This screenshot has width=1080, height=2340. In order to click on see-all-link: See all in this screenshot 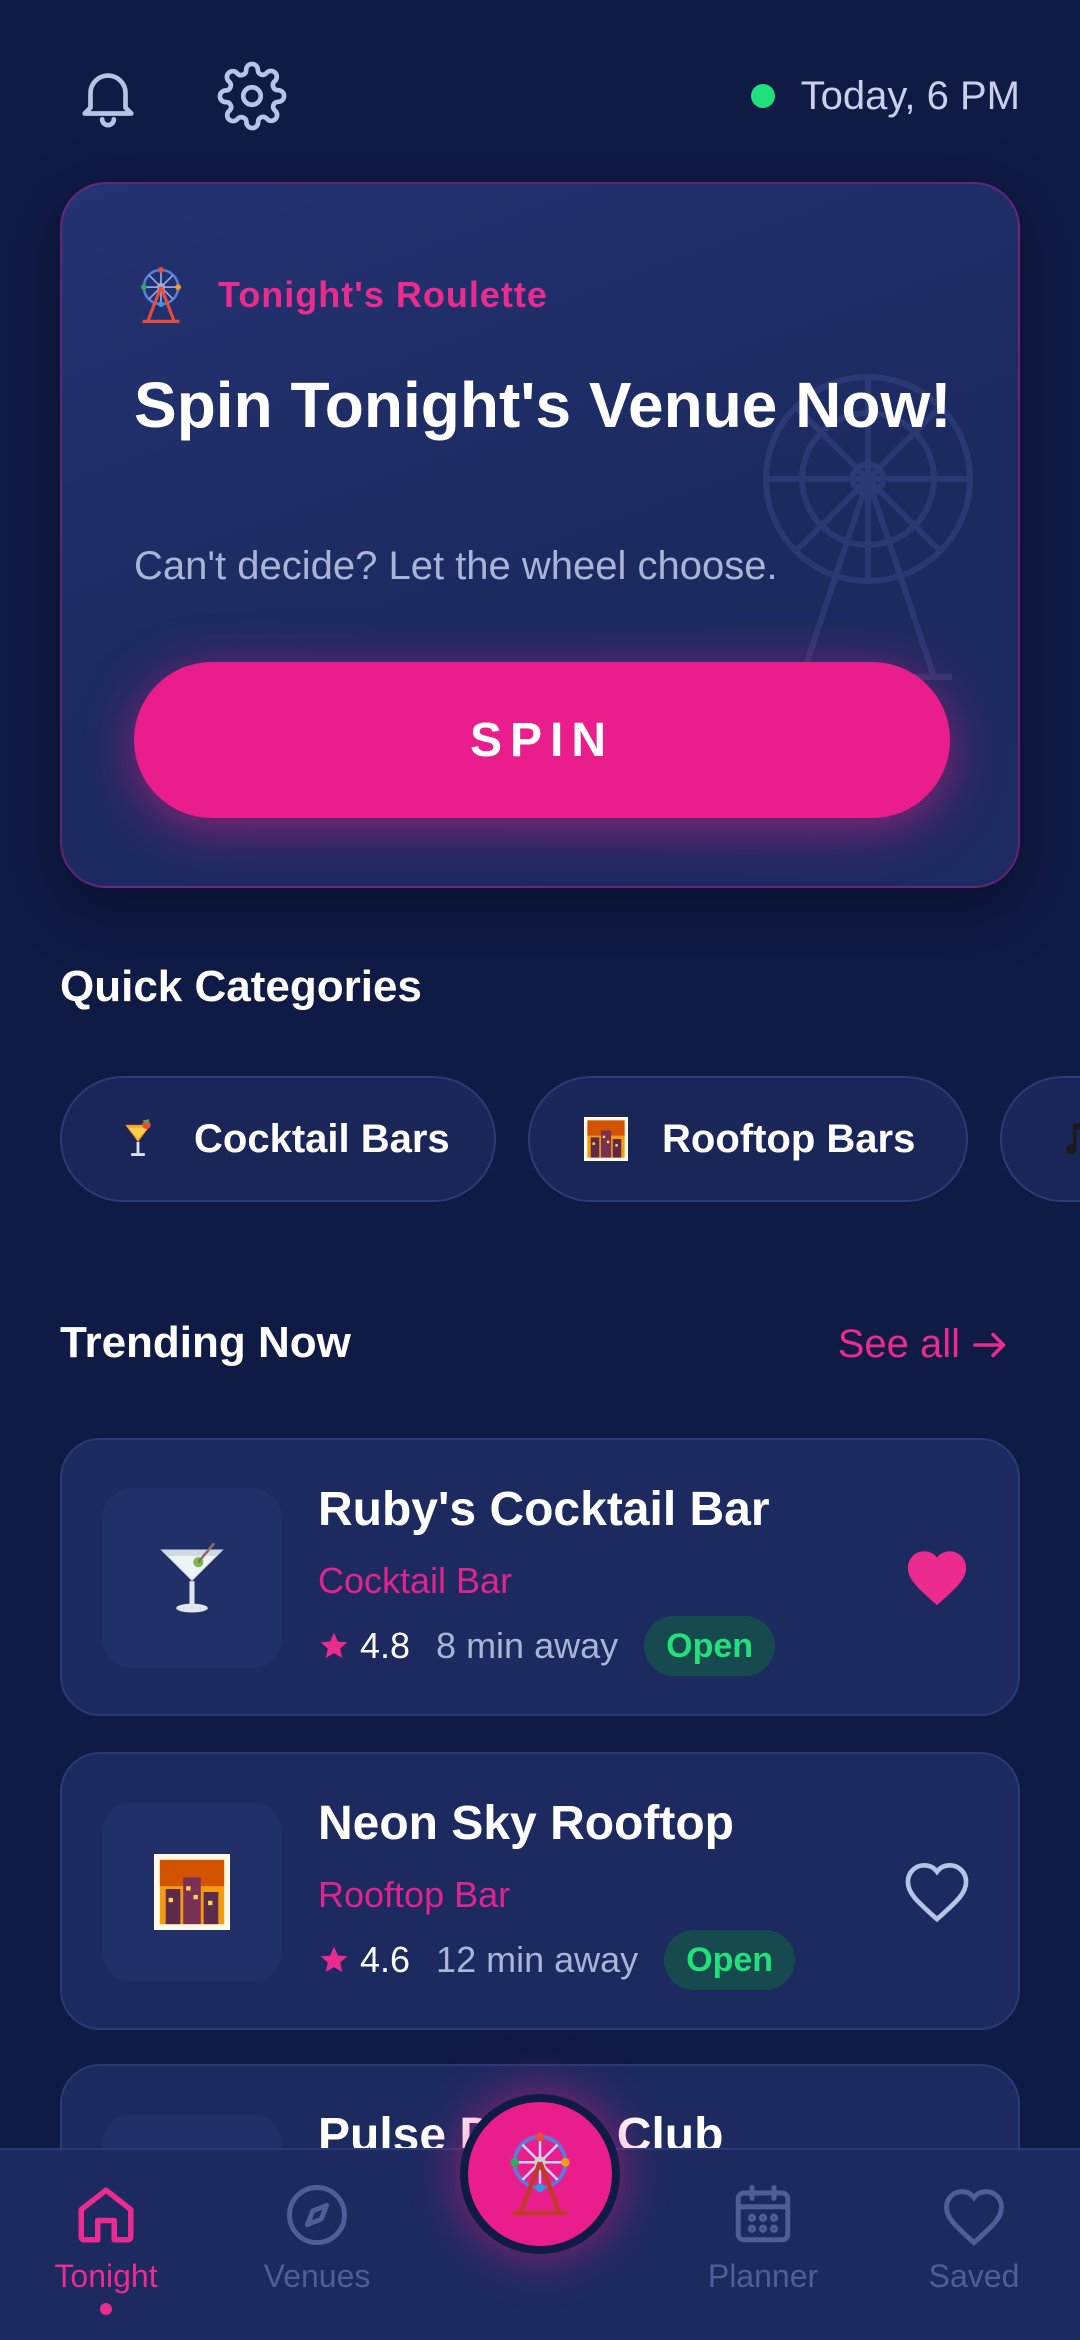, I will do `click(923, 1344)`.